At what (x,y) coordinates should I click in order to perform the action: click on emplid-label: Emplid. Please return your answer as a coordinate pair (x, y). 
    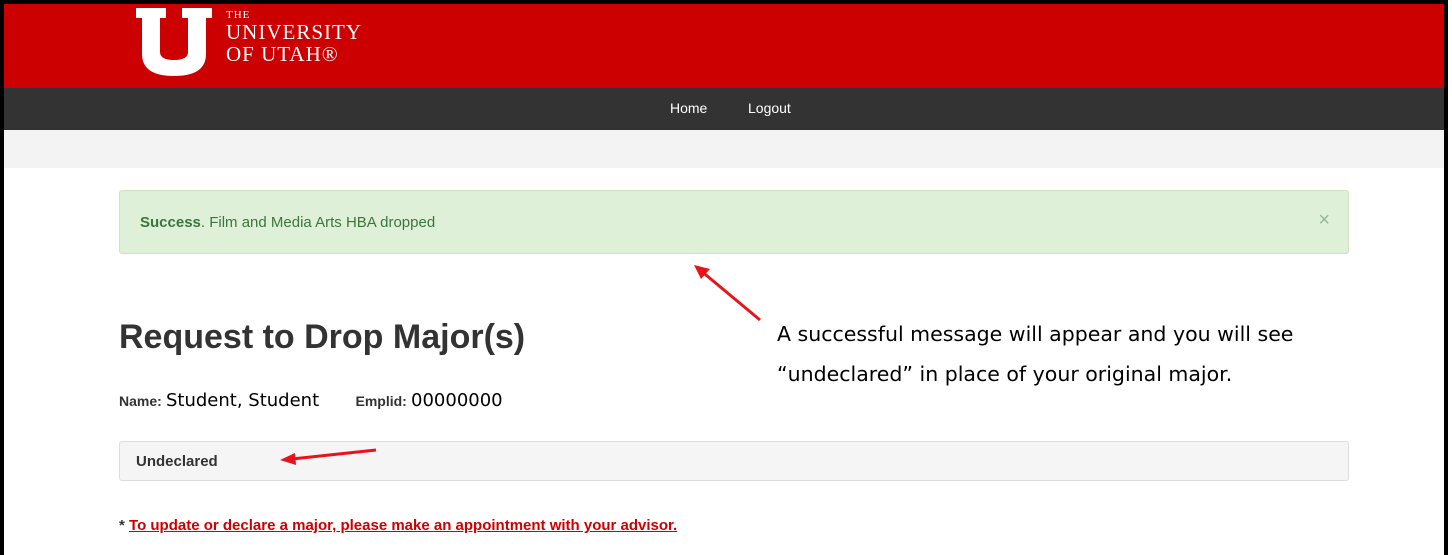
    Looking at the image, I should click on (379, 401).